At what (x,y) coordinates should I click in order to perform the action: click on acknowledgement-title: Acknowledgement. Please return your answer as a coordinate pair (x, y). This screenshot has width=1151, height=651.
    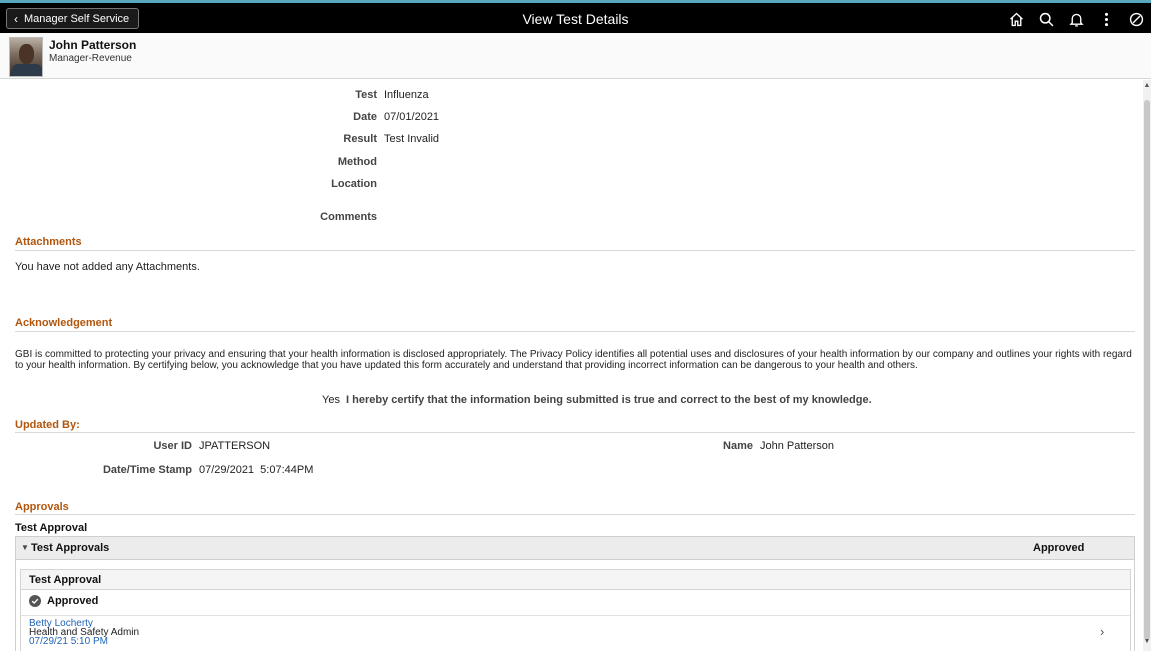
    Looking at the image, I should click on (64, 323).